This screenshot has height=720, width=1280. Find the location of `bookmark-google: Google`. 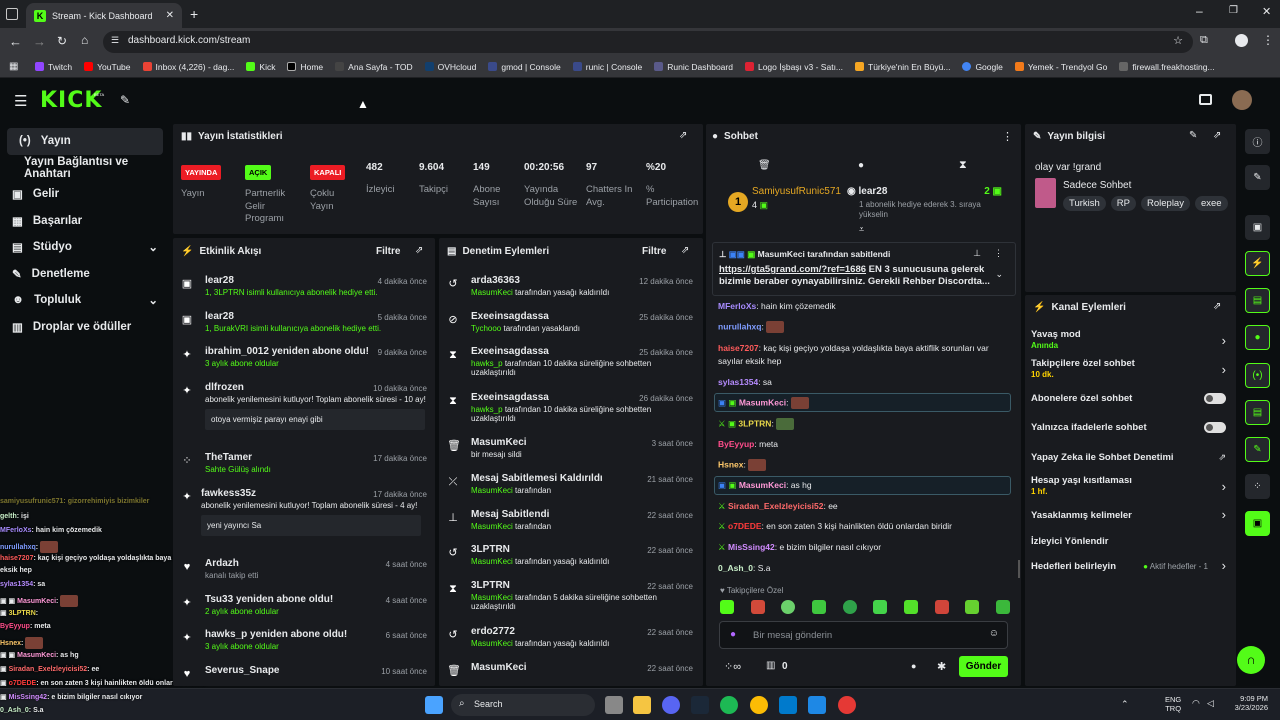

bookmark-google: Google is located at coordinates (982, 67).